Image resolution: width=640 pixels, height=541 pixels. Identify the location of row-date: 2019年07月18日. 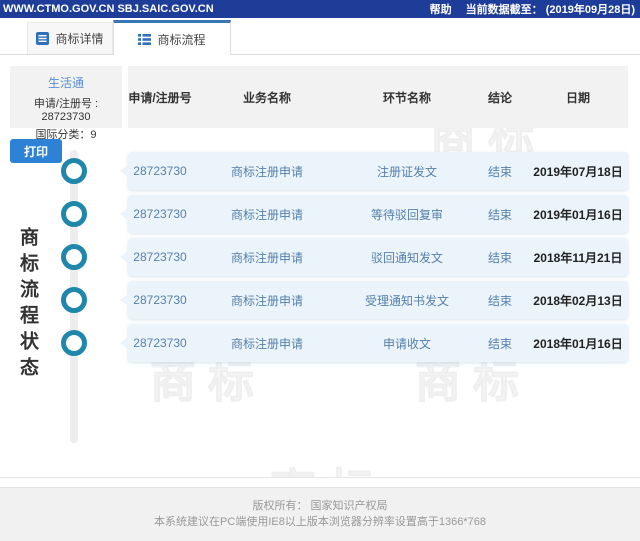
(578, 171).